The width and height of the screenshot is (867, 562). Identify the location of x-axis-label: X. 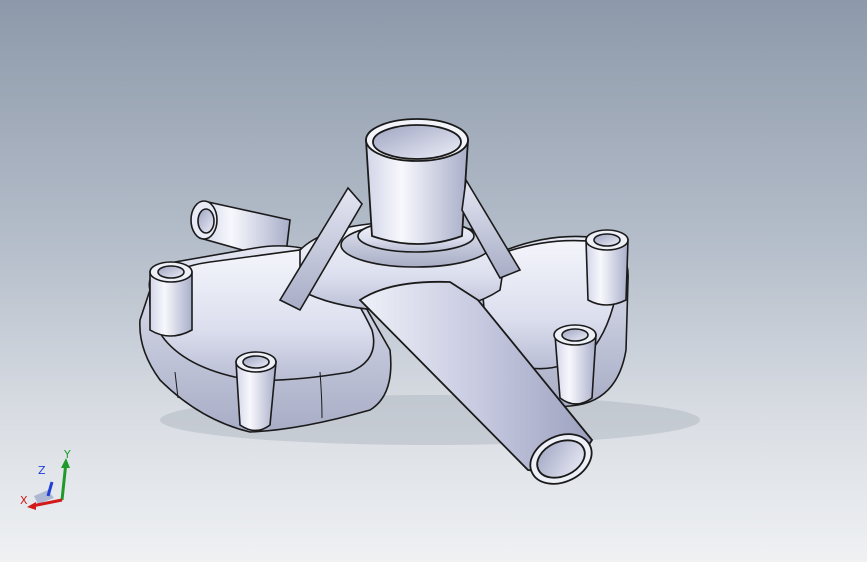
(24, 500).